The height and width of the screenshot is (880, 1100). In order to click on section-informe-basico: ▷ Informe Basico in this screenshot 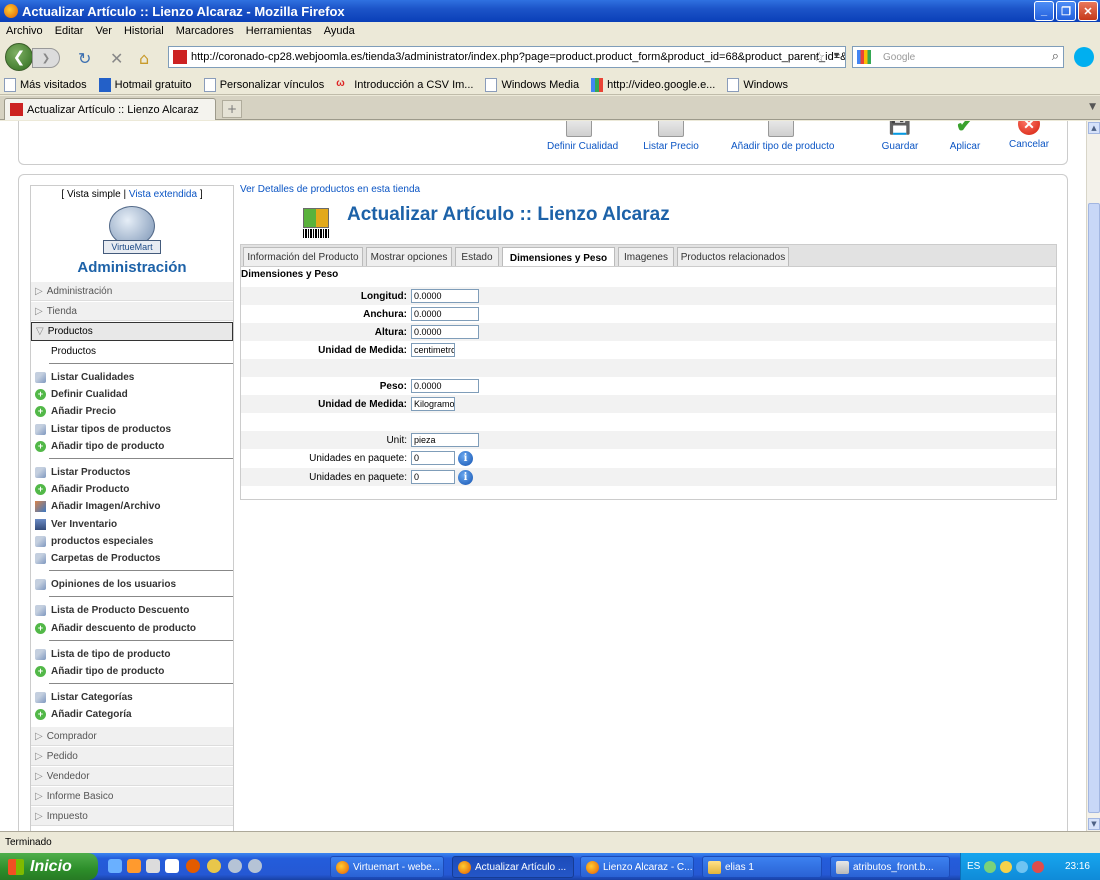, I will do `click(132, 797)`.